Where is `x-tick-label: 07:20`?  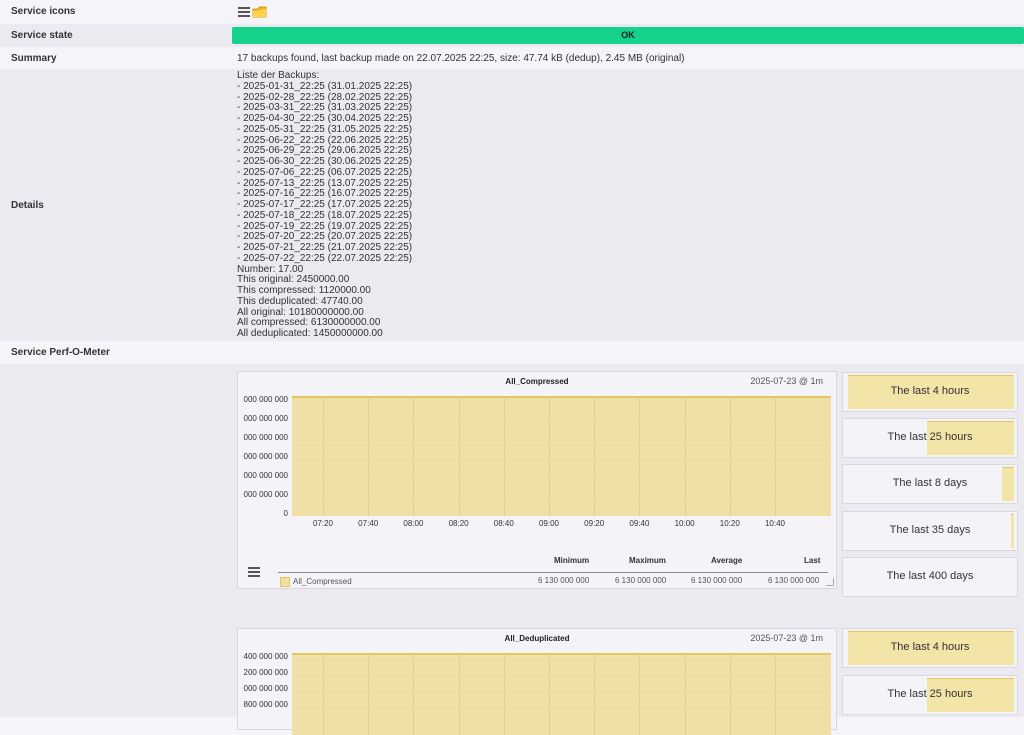
x-tick-label: 07:20 is located at coordinates (323, 523).